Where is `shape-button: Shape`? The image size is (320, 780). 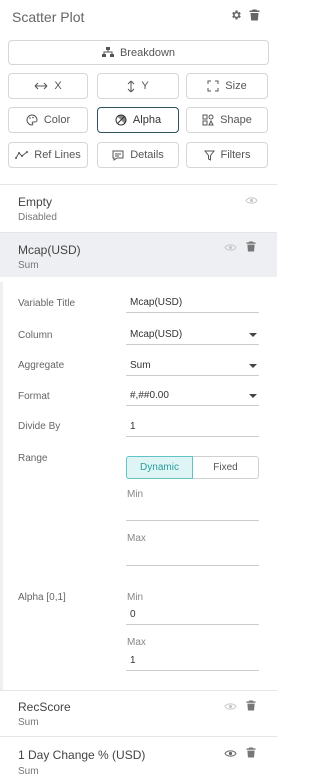
shape-button: Shape is located at coordinates (227, 120).